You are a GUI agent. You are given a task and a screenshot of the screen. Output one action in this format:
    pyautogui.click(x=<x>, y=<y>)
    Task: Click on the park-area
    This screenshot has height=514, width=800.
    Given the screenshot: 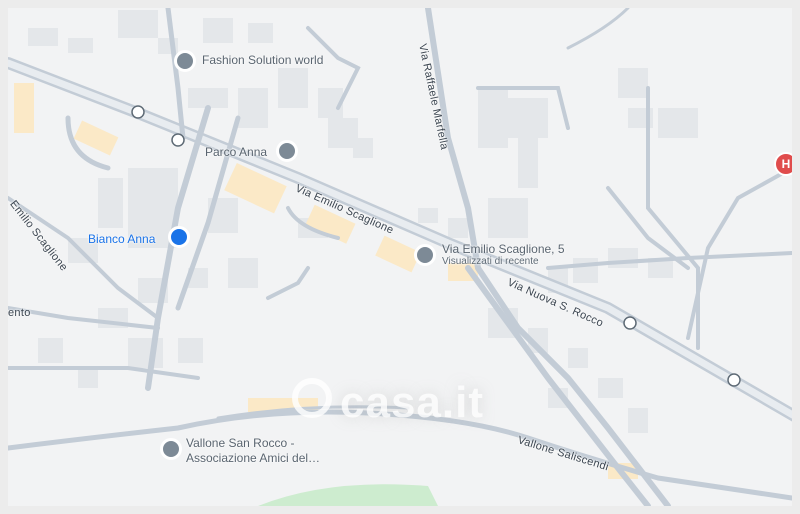 What is the action you would take?
    pyautogui.click(x=348, y=495)
    